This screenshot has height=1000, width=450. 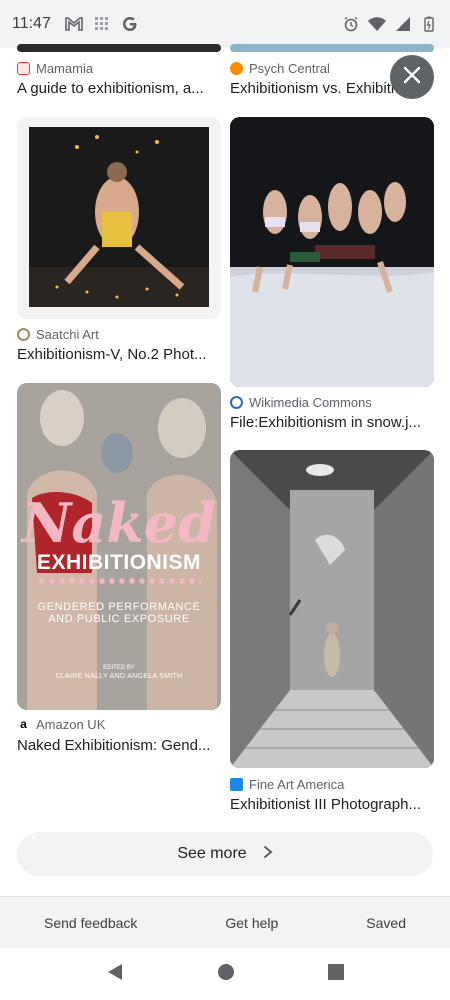 What do you see at coordinates (31, 23) in the screenshot?
I see `status-time: 11:47` at bounding box center [31, 23].